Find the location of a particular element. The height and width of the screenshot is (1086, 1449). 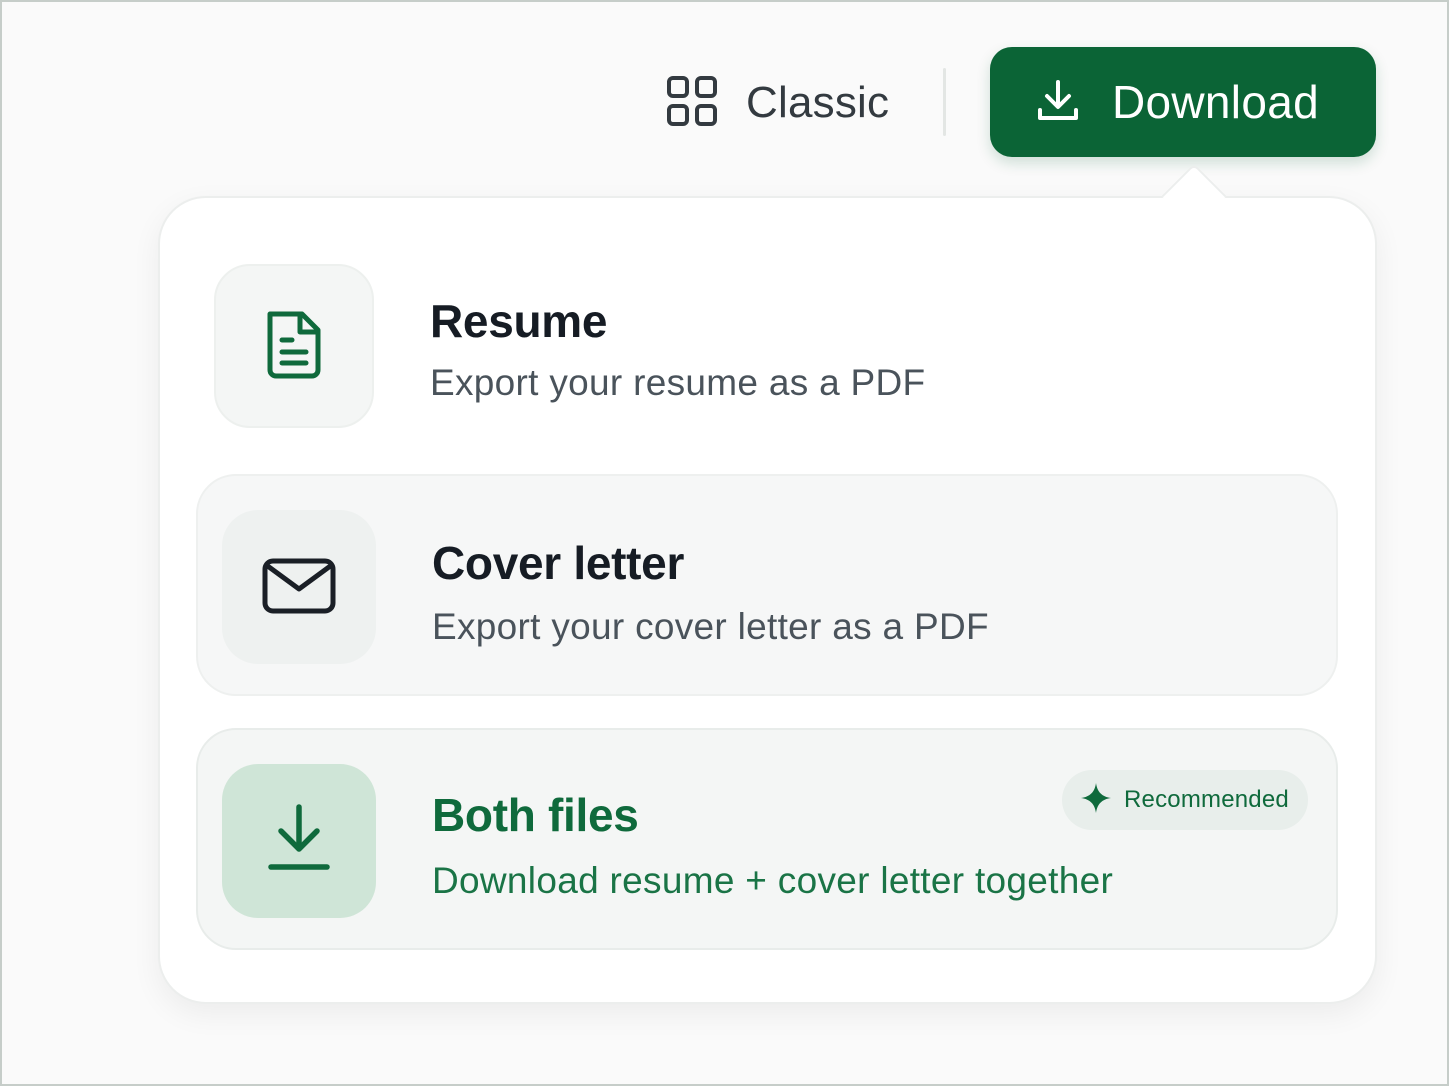

menu-option-resume: Resume Export your resume as a PDF is located at coordinates (767, 347).